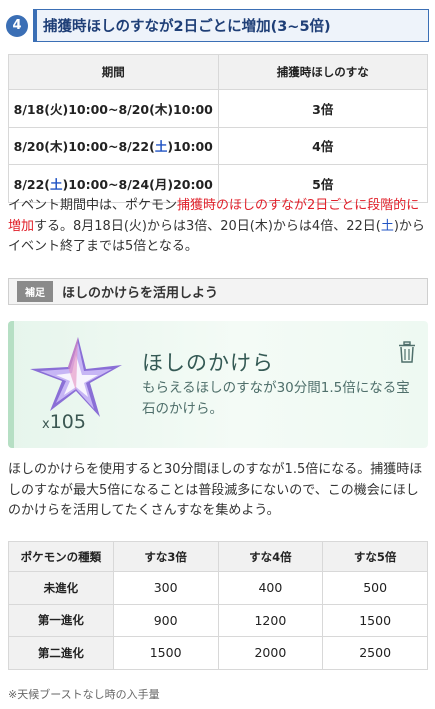 The height and width of the screenshot is (709, 435). What do you see at coordinates (113, 108) in the screenshot?
I see `period-cell: 8/18(火)10:00~8/20(木)10:00` at bounding box center [113, 108].